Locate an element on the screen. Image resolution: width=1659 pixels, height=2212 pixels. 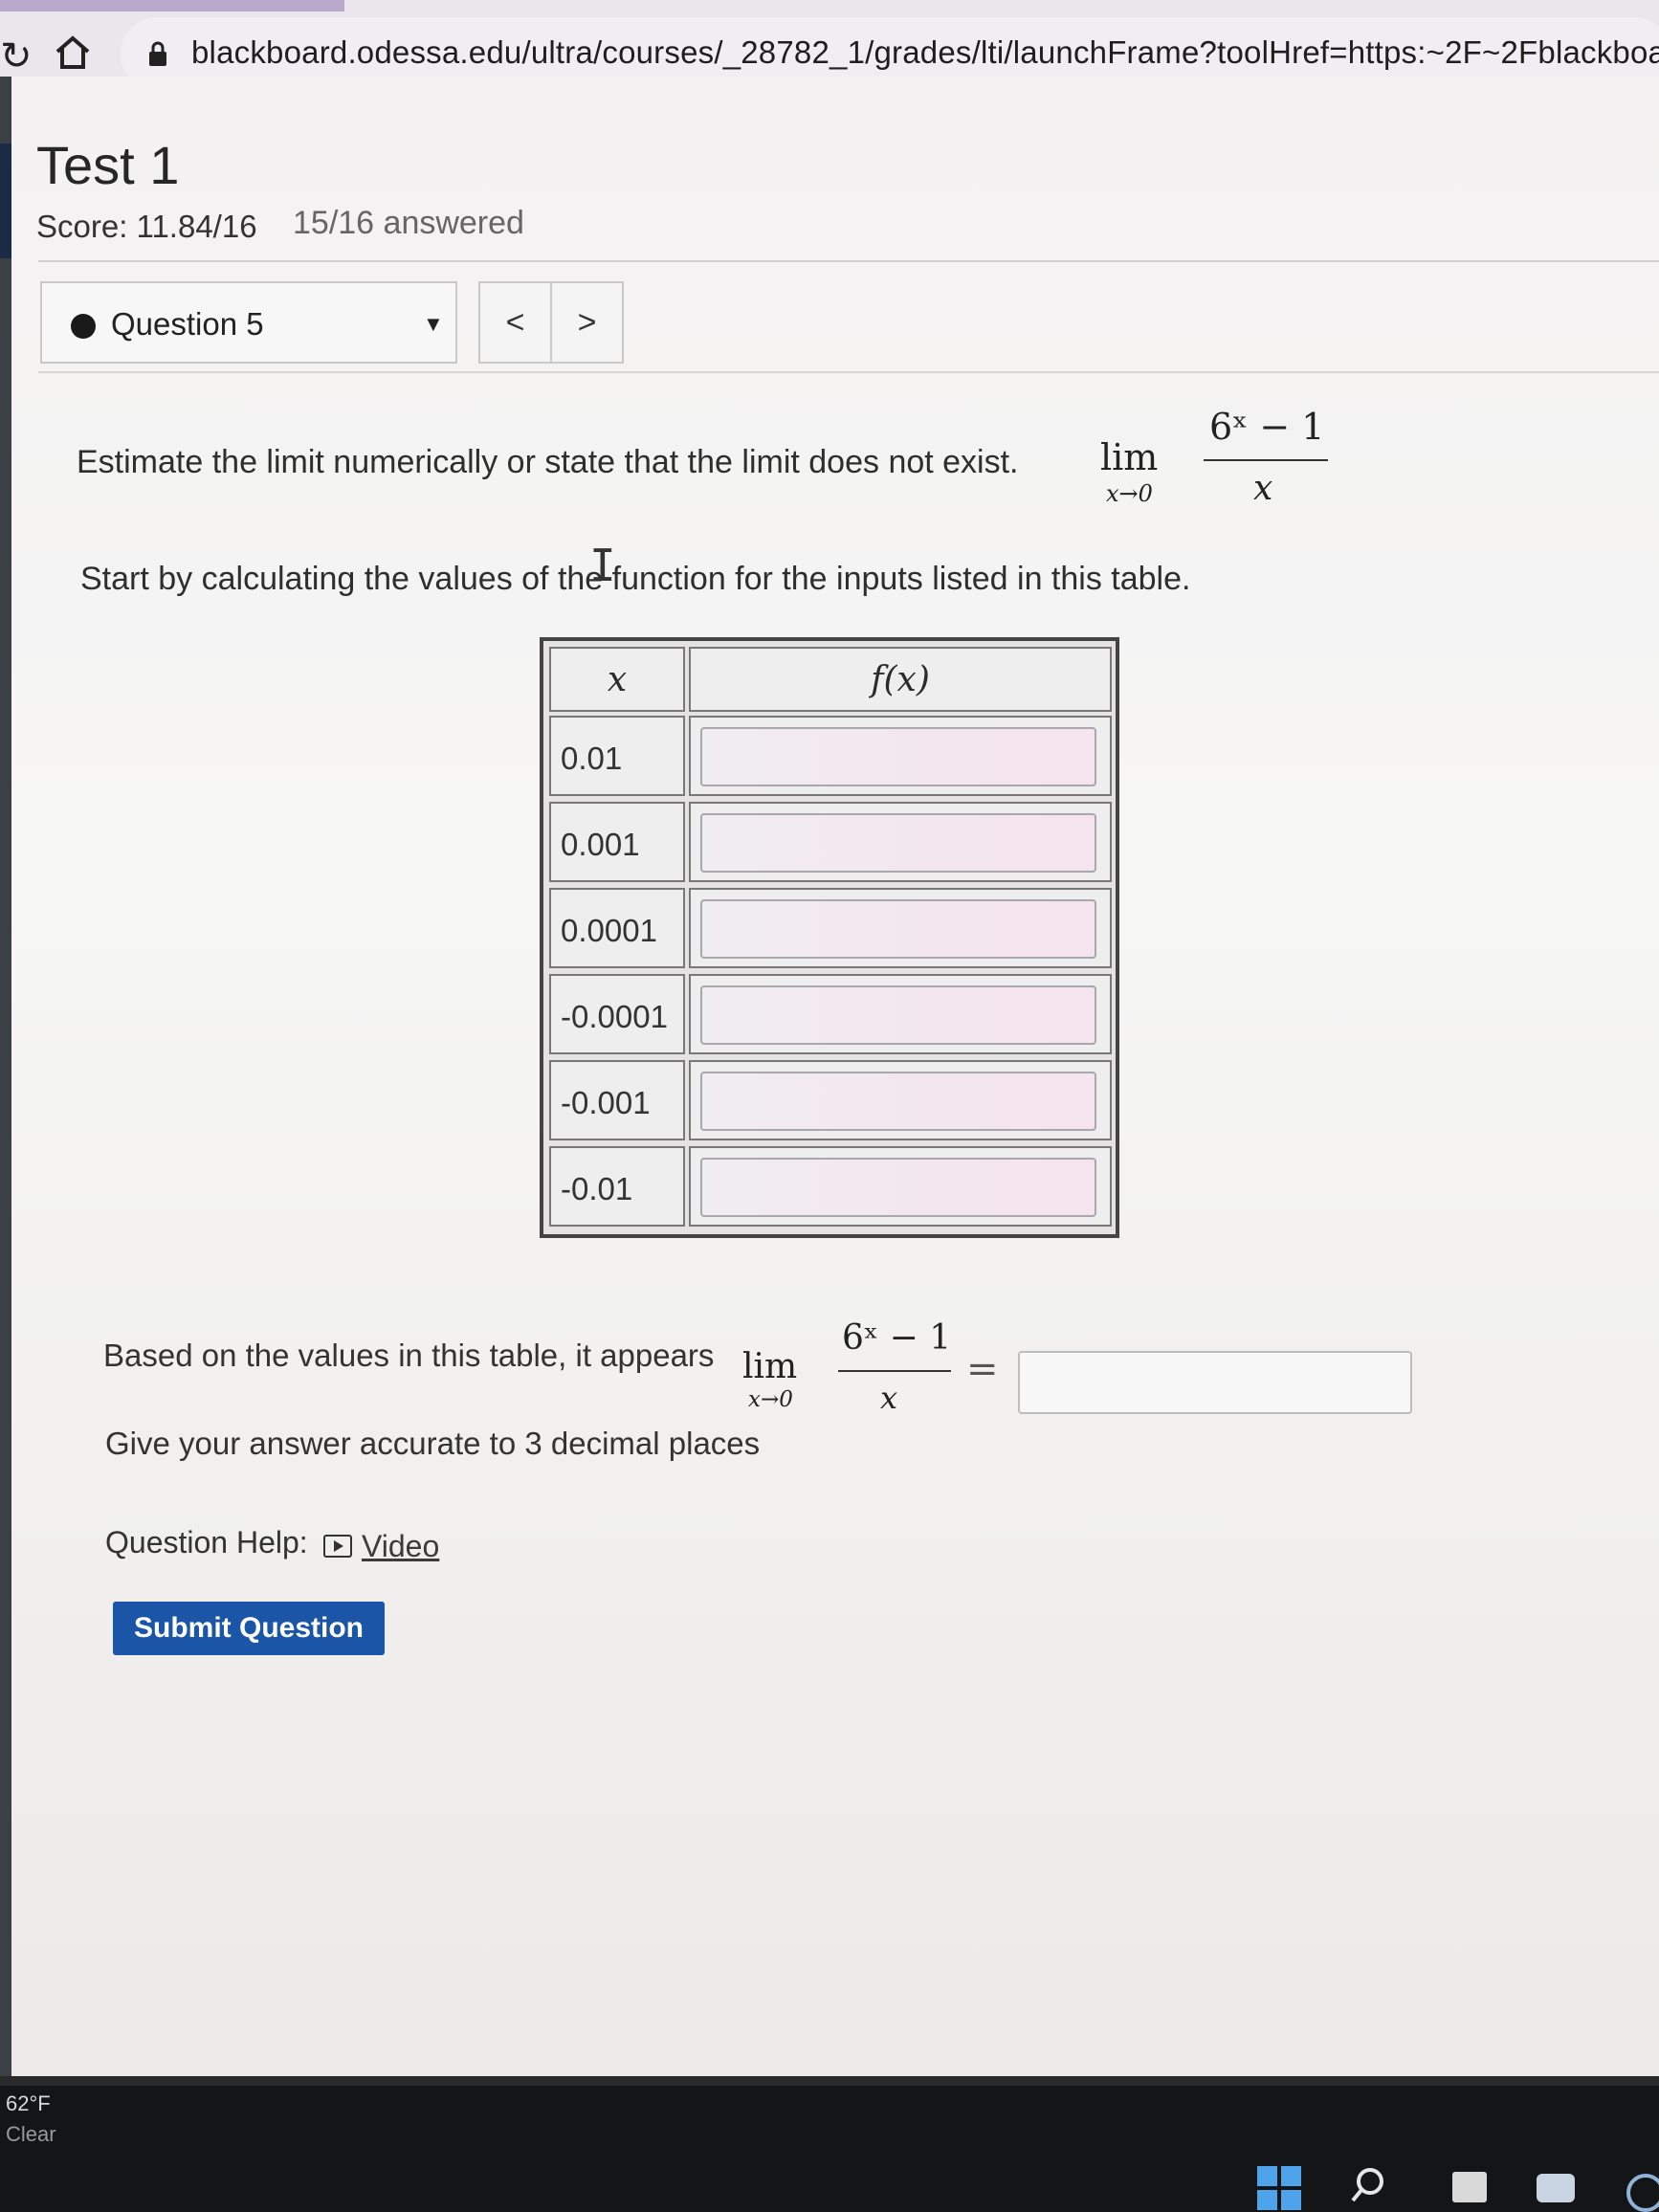
windows-start-icon is located at coordinates (1279, 2188).